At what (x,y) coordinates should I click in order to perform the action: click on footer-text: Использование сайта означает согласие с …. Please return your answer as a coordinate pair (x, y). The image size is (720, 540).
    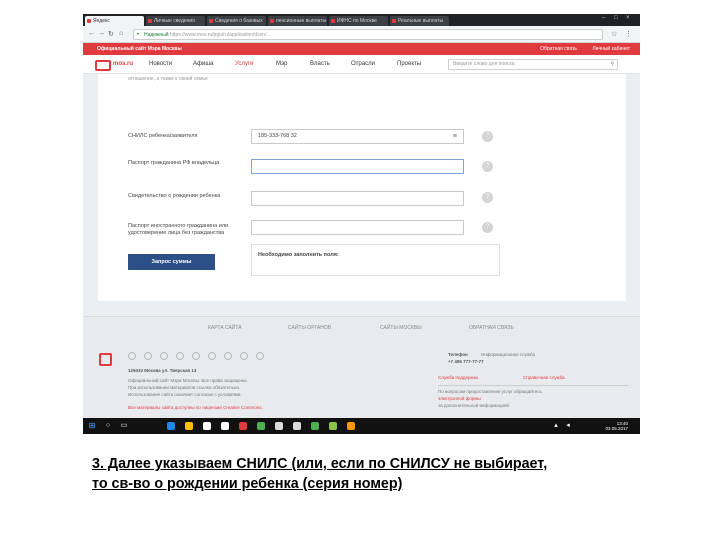
    Looking at the image, I should click on (185, 394).